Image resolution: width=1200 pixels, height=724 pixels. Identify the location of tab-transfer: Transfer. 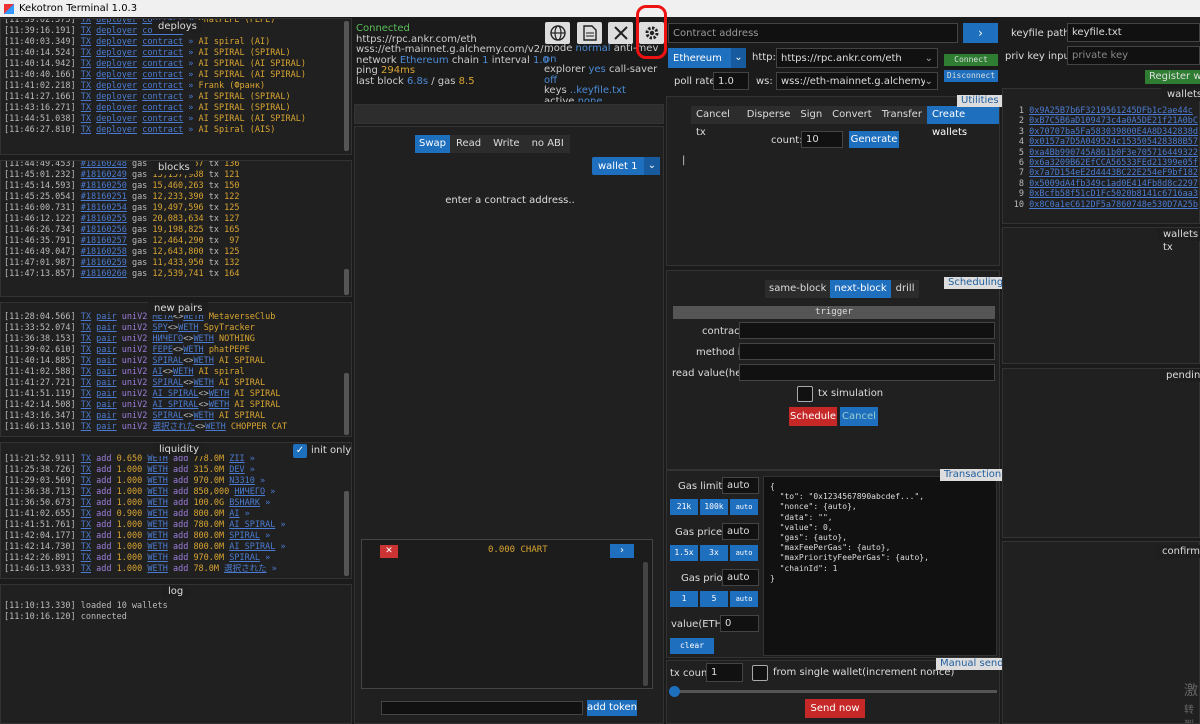
(902, 115).